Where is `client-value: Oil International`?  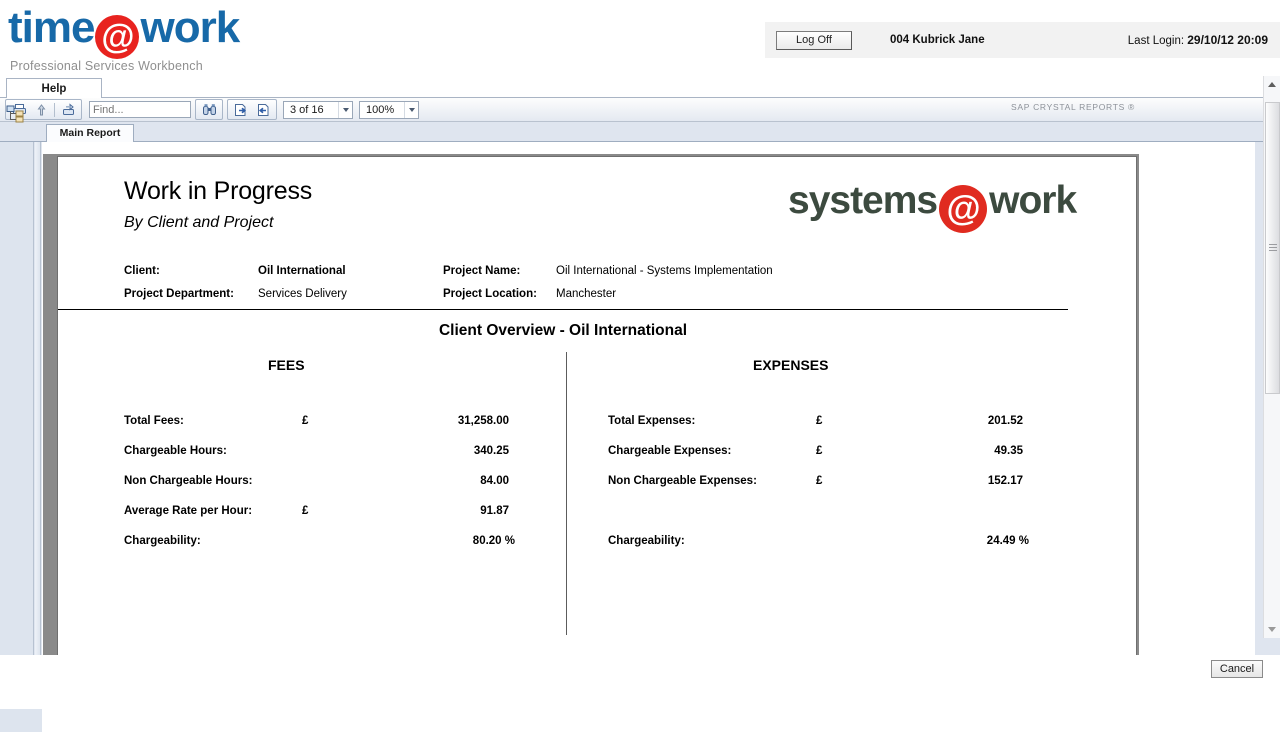 client-value: Oil International is located at coordinates (302, 271).